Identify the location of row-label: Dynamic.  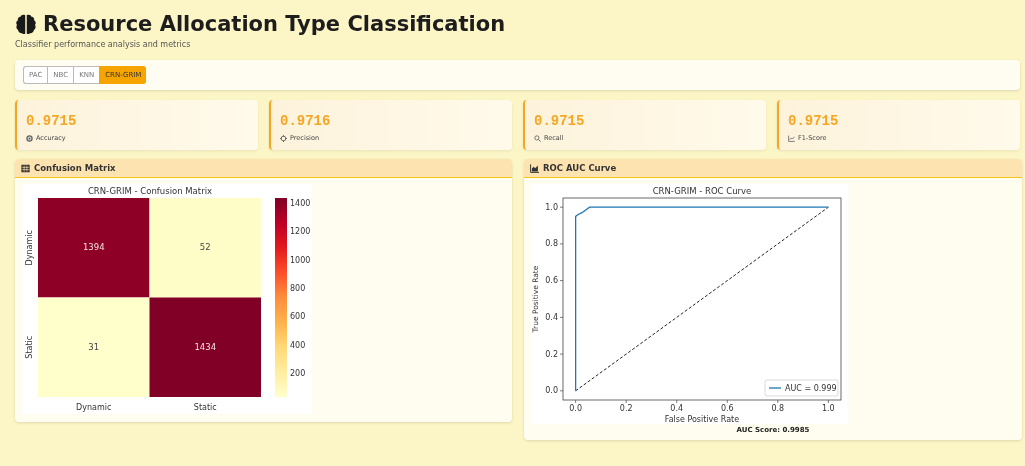
(29, 248).